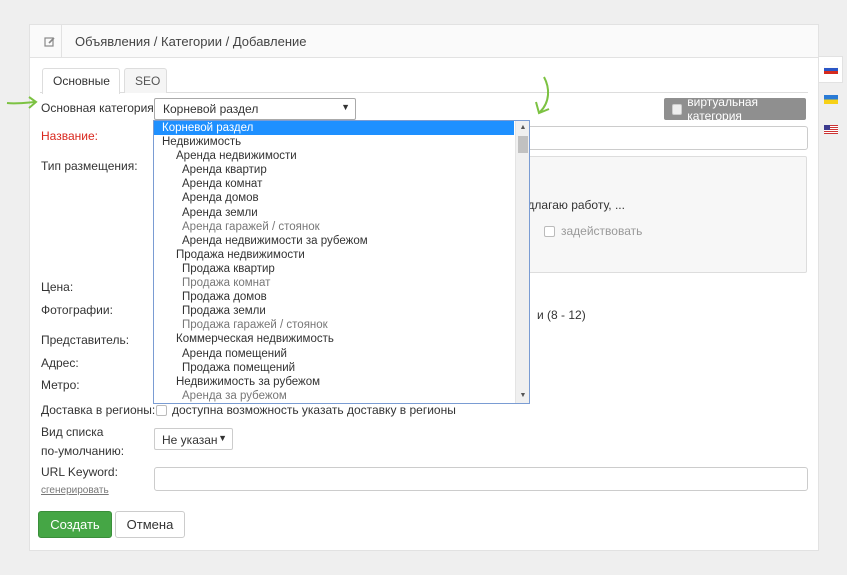 This screenshot has height=575, width=847. What do you see at coordinates (334, 325) in the screenshot?
I see `dropdown-option: Продажа гаражей / стоянок` at bounding box center [334, 325].